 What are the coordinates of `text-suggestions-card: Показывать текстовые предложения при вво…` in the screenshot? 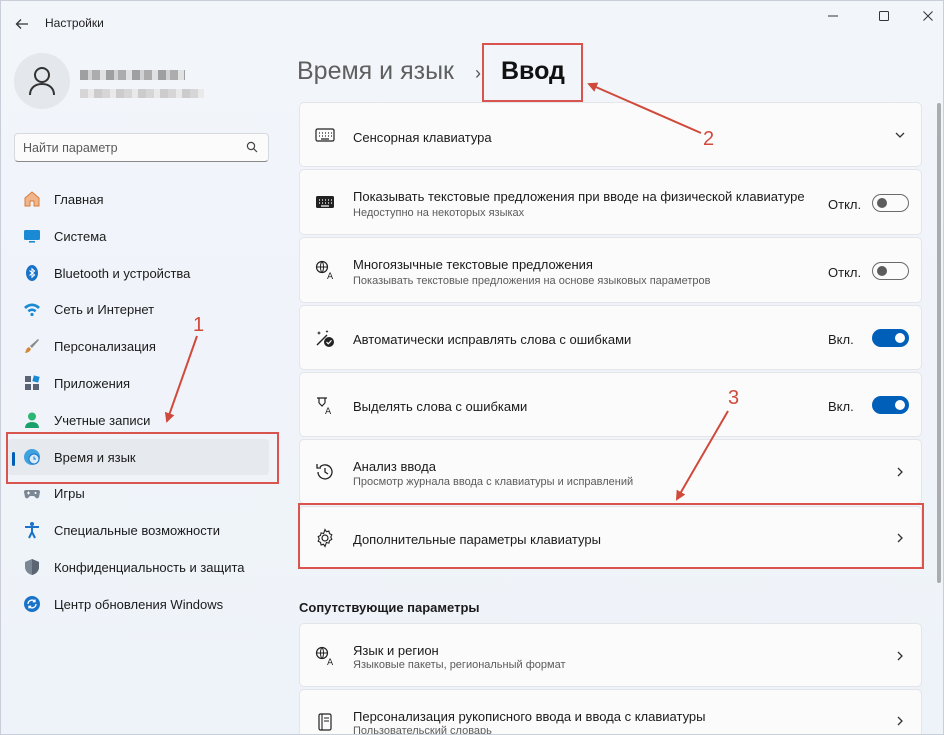 It's located at (610, 202).